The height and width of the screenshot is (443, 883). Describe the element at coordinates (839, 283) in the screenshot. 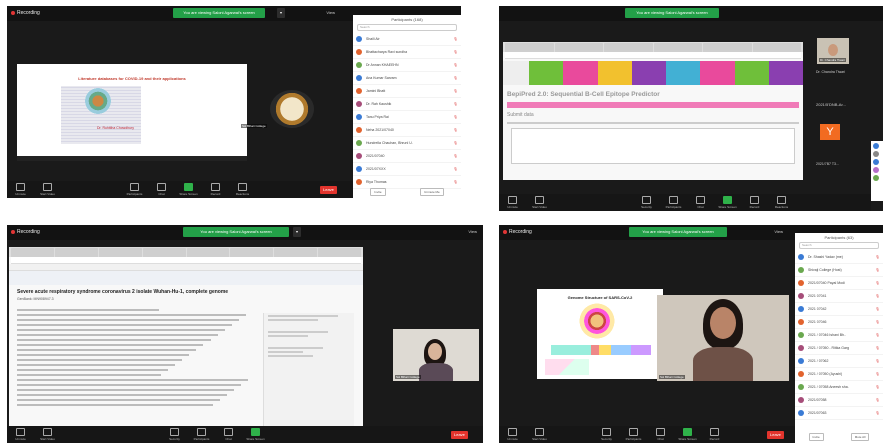

I see `participant-row: 2021/07040 Payal Modi 🎙︎` at that location.